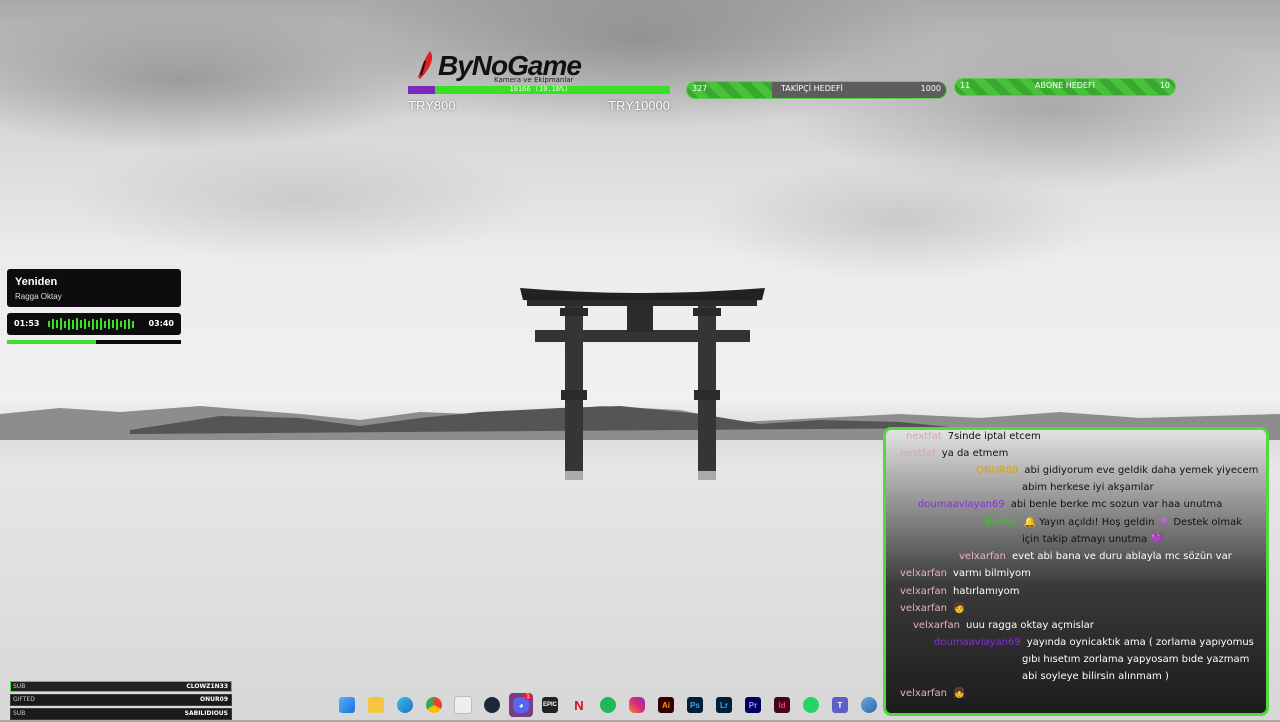 Image resolution: width=1280 pixels, height=722 pixels. I want to click on chat-message: velxarfan varmı bilmiyom, so click(965, 573).